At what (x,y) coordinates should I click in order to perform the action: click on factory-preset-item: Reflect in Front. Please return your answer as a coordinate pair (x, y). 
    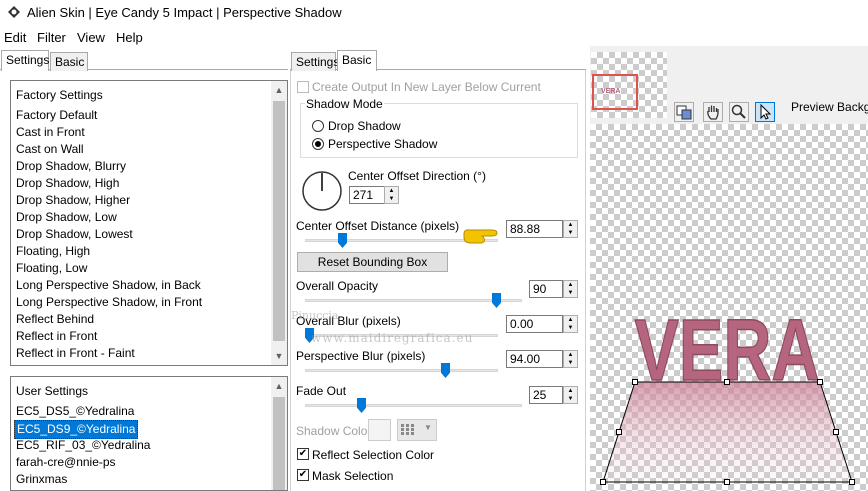
    Looking at the image, I should click on (56, 336).